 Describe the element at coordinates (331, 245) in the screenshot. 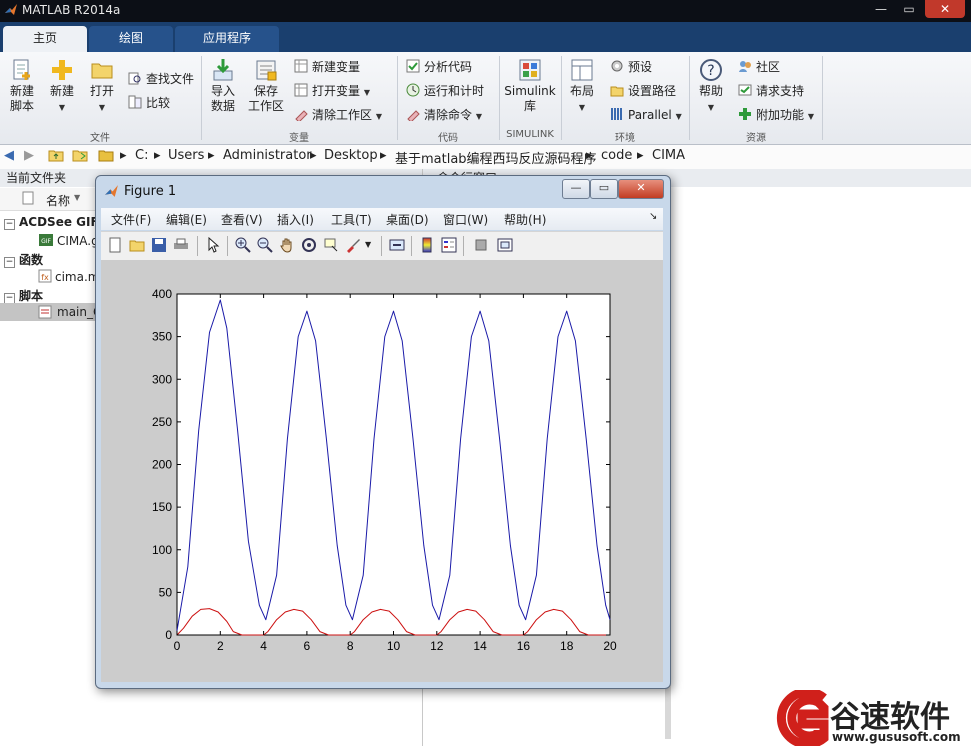

I see `data-cursor-icon` at that location.